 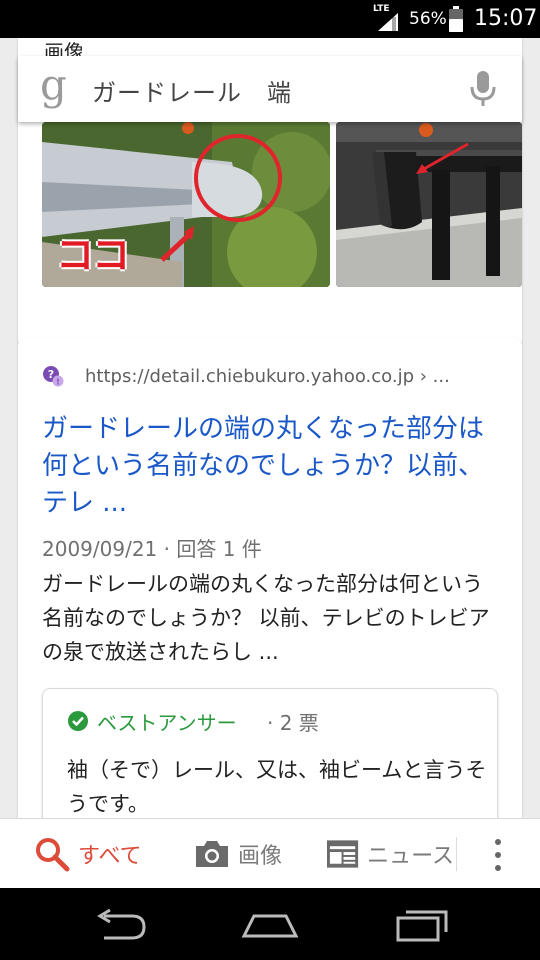 What do you see at coordinates (167, 723) in the screenshot?
I see `best-answer-label: ベストアンサー` at bounding box center [167, 723].